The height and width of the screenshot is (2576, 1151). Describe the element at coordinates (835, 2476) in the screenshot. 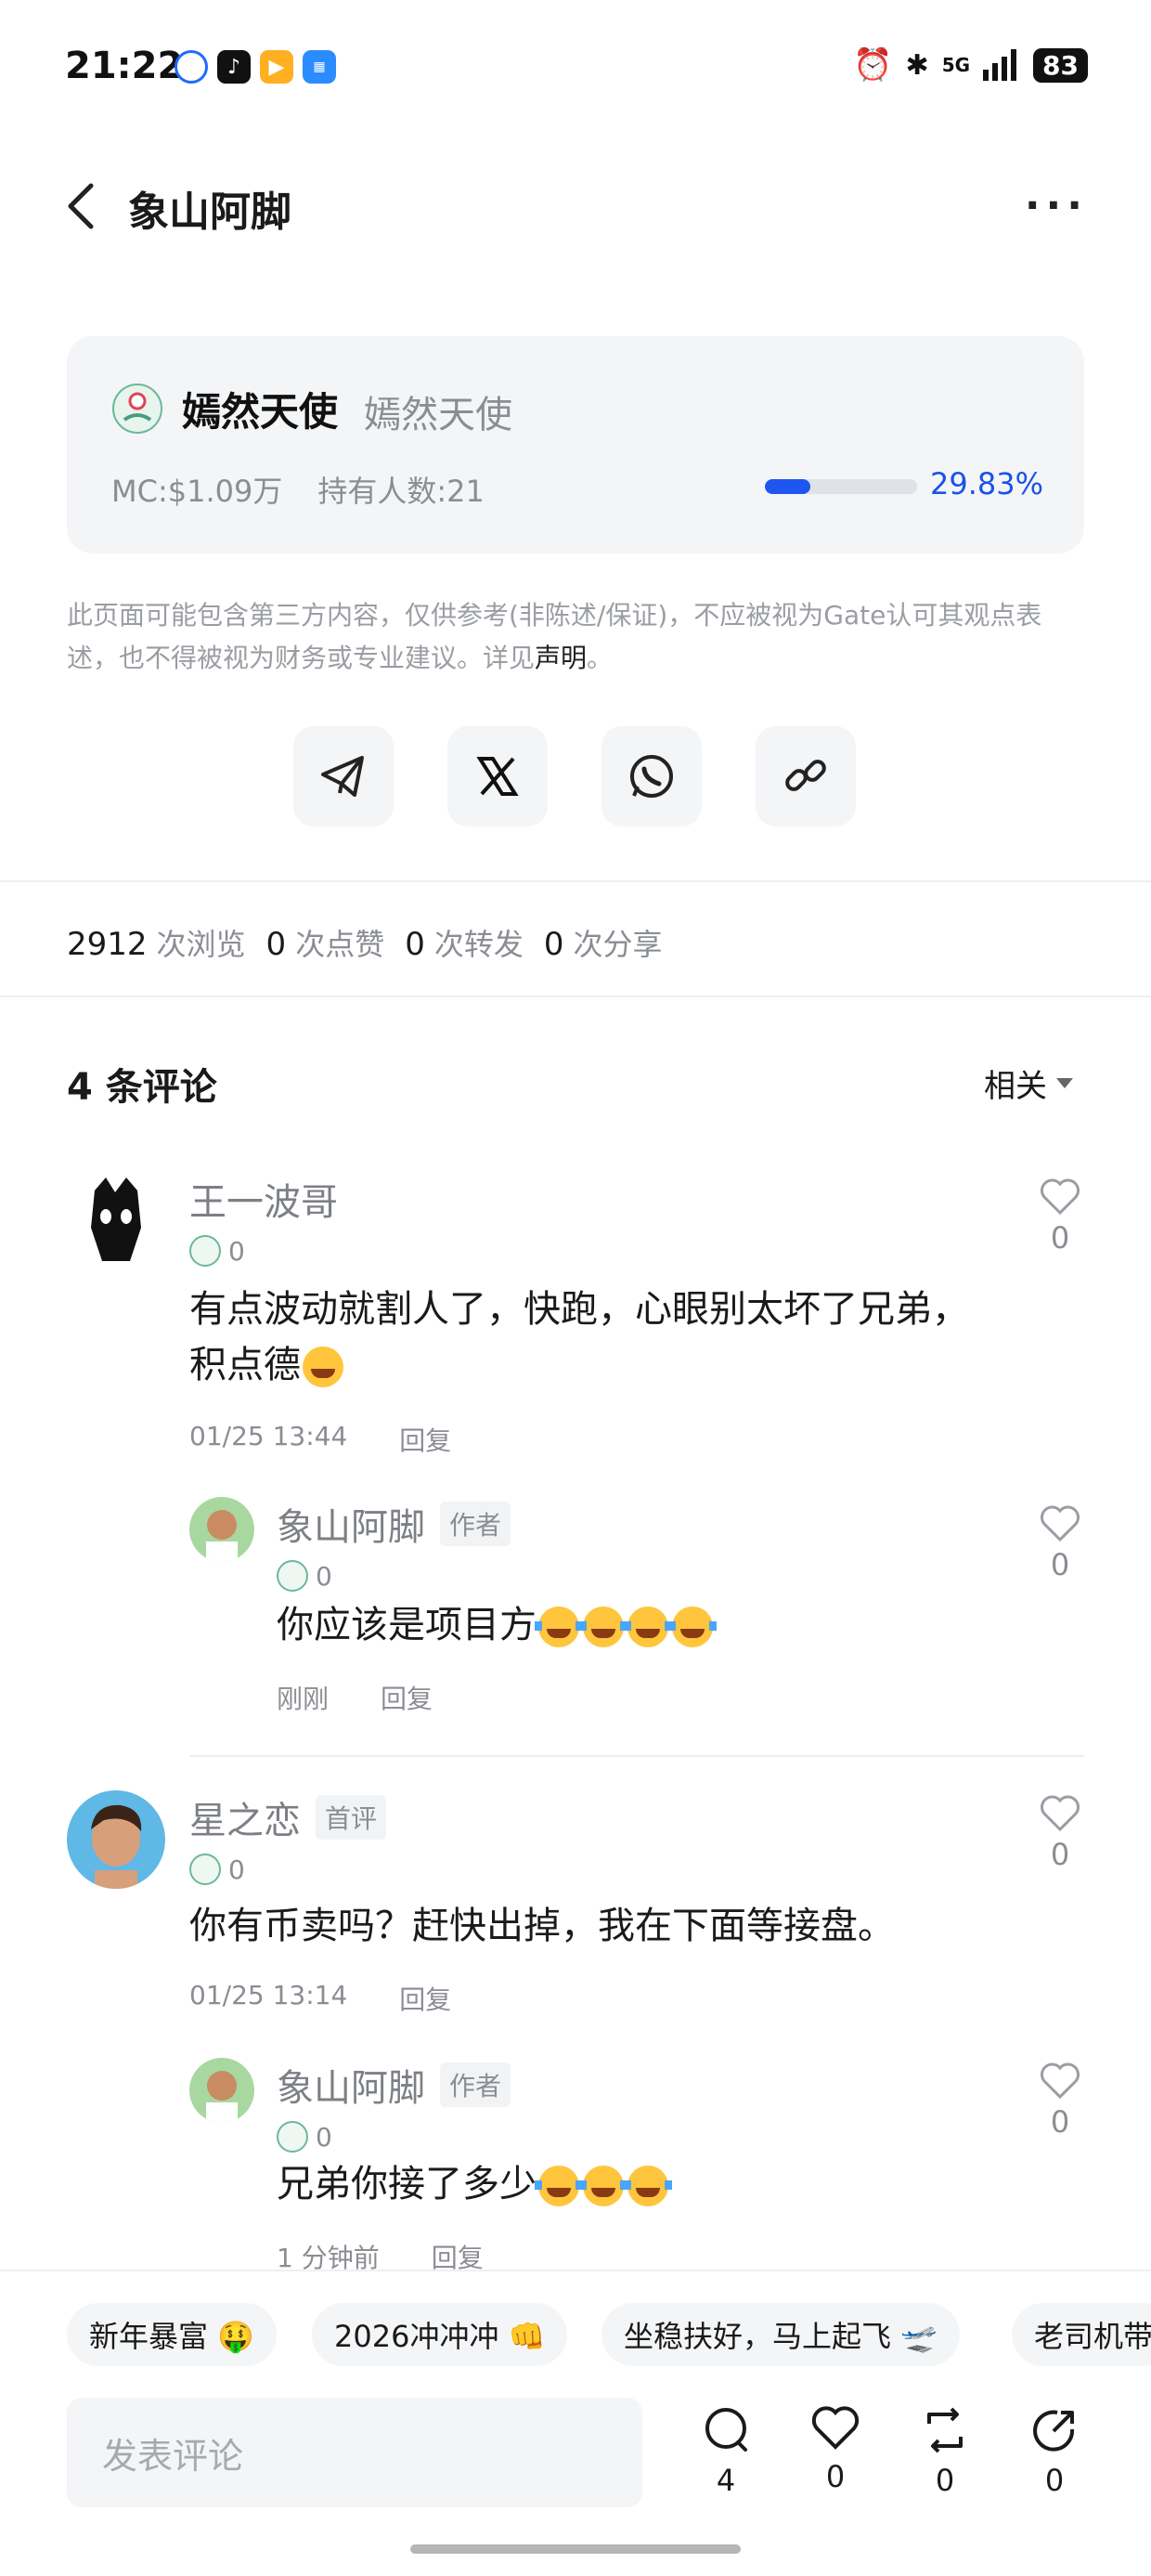

I see `likes-count: 0` at that location.